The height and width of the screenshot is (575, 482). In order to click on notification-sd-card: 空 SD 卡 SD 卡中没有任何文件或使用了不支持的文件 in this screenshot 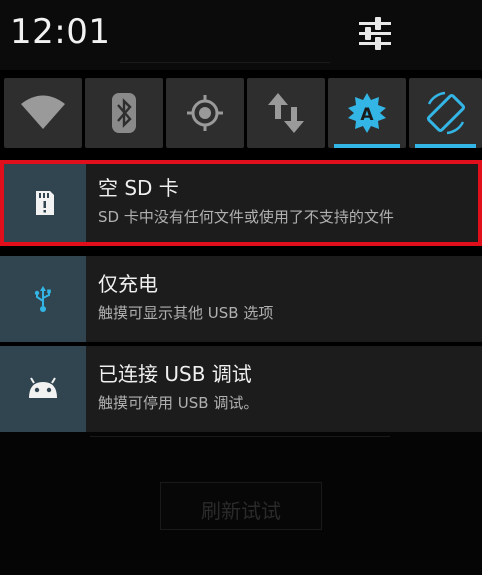, I will do `click(241, 203)`.